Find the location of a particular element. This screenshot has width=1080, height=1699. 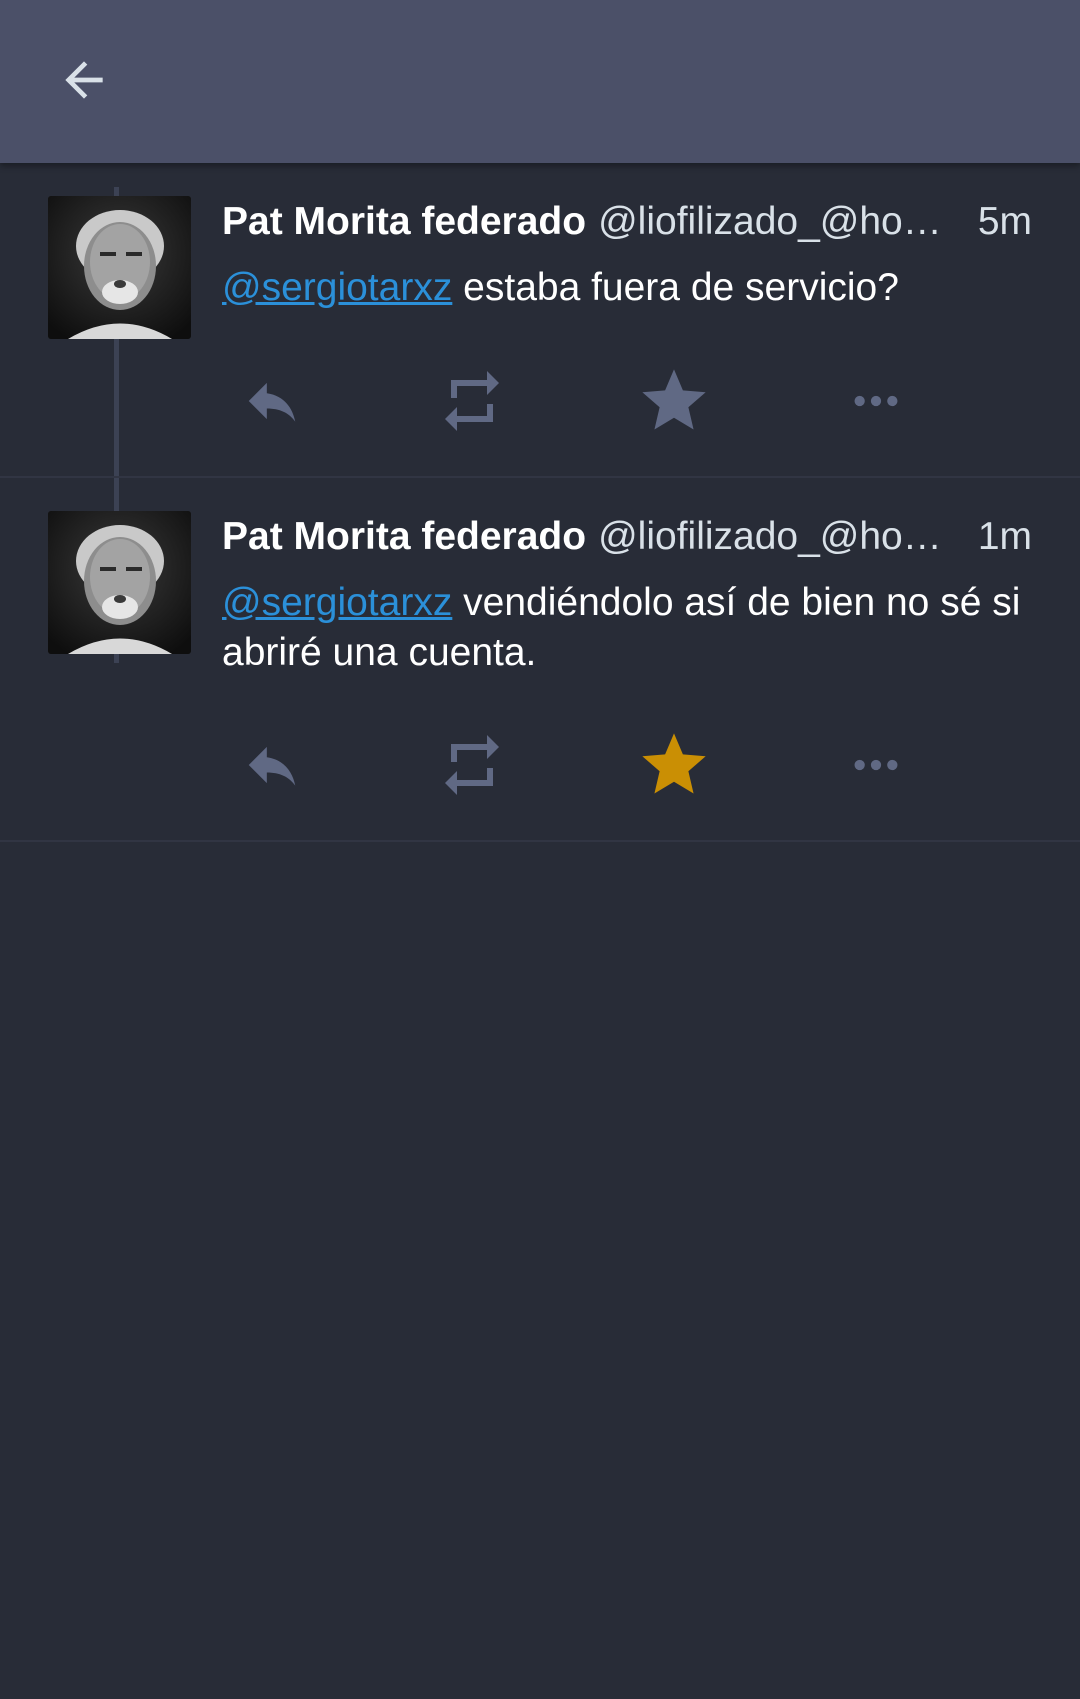

status-text: @sergiotarxz estaba fuera de servicio? is located at coordinates (627, 288).